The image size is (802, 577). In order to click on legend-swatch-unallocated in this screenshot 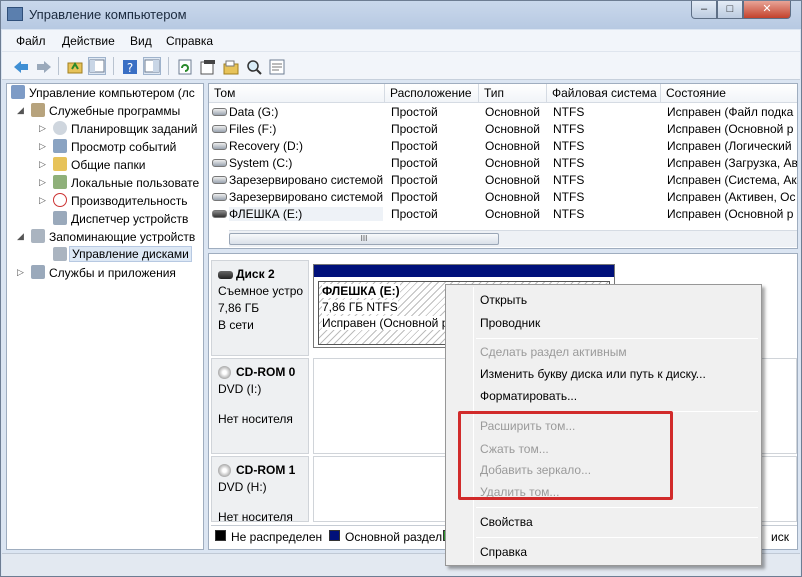, I will do `click(220, 535)`.